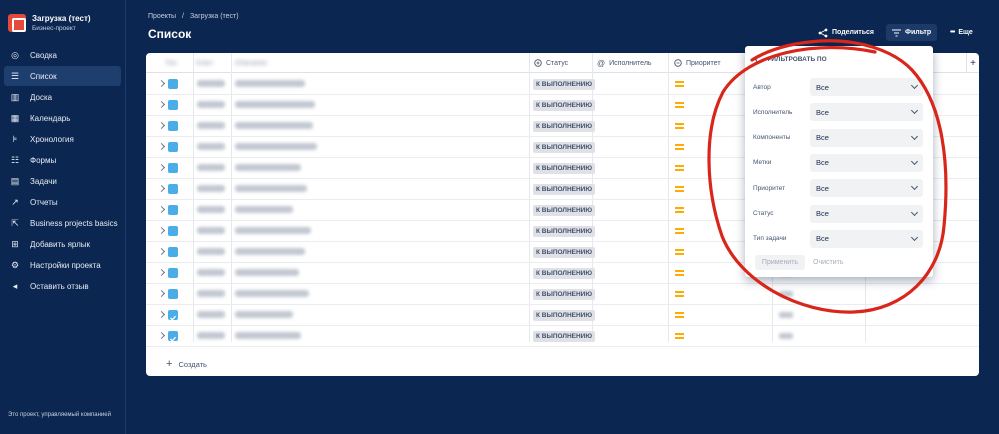 The height and width of the screenshot is (434, 999). What do you see at coordinates (186, 364) in the screenshot?
I see `create-issue-button: + Создать` at bounding box center [186, 364].